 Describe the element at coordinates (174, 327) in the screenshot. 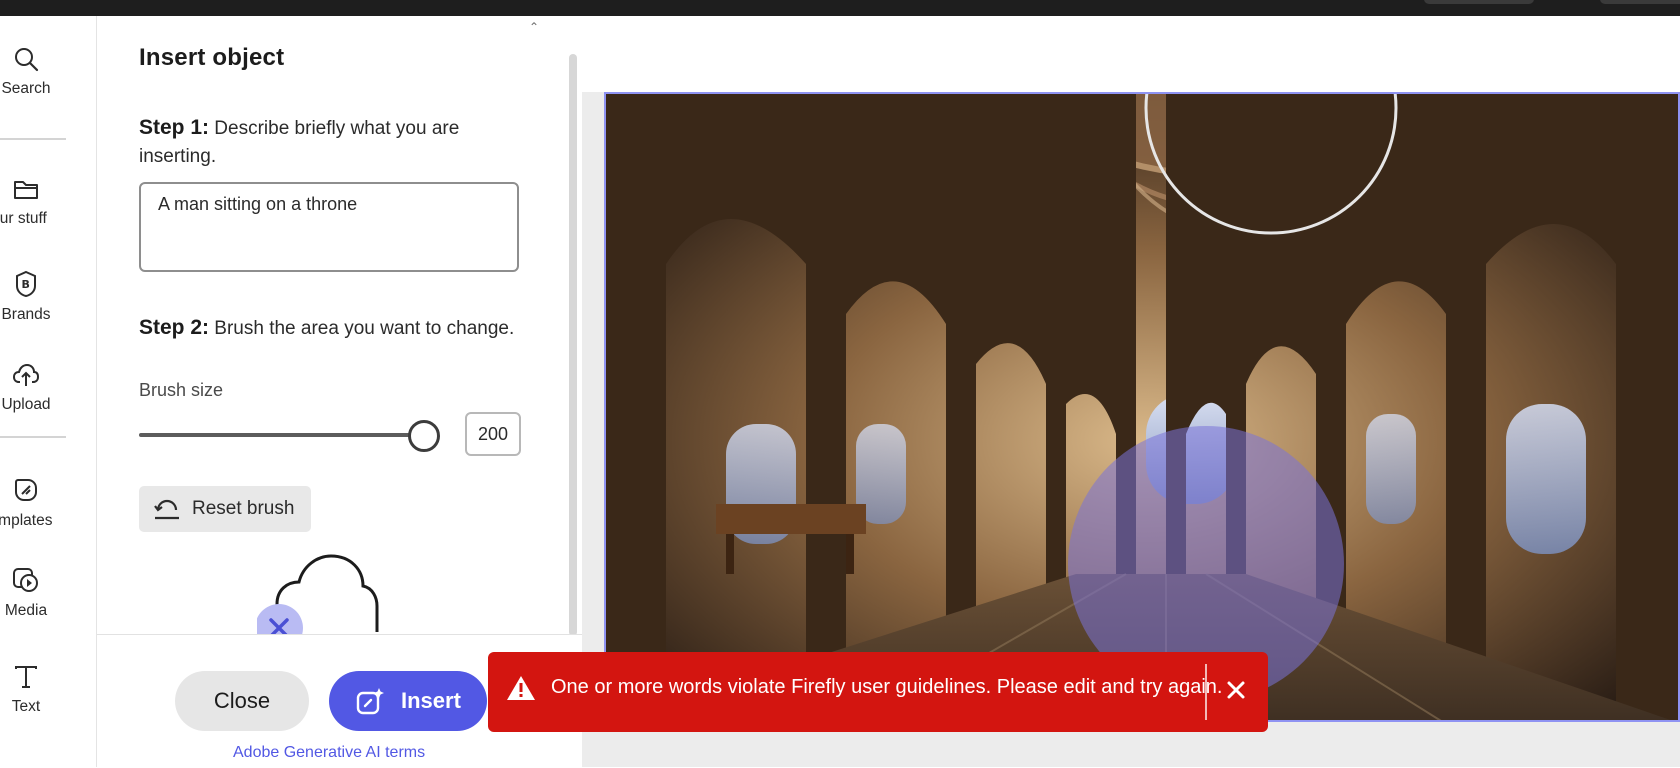

I see `step2-prefix: Step 2:` at that location.